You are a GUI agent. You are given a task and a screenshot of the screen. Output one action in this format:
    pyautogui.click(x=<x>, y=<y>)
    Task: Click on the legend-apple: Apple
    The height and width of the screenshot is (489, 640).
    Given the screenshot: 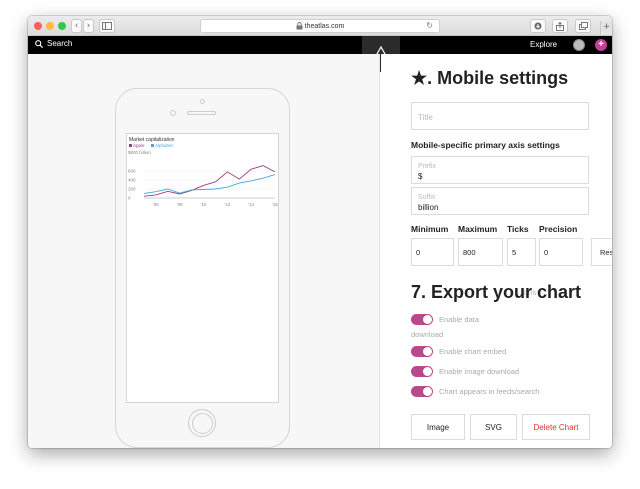 What is the action you would take?
    pyautogui.click(x=139, y=145)
    